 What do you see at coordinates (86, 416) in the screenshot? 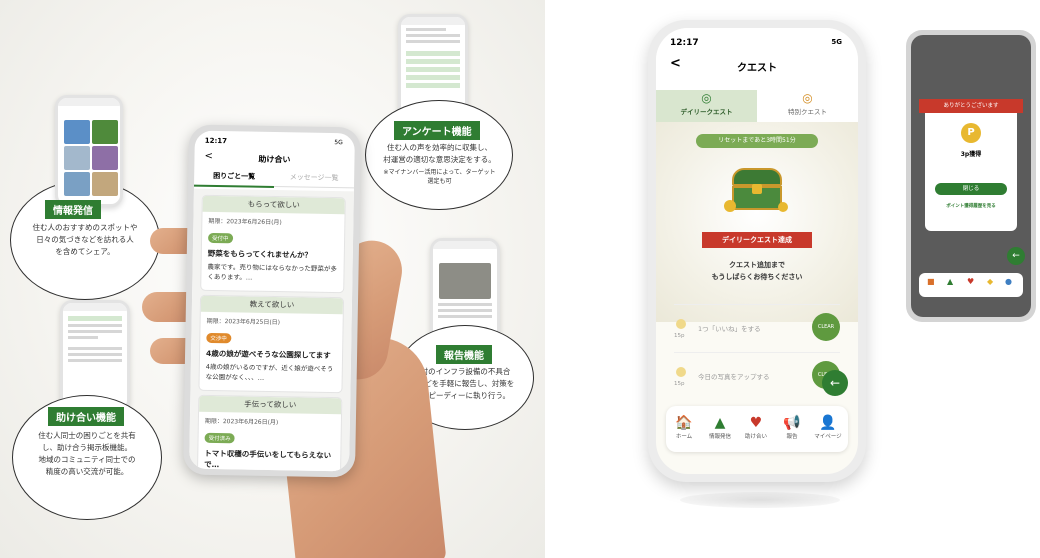
I see `help-tag: 助け合い機能` at bounding box center [86, 416].